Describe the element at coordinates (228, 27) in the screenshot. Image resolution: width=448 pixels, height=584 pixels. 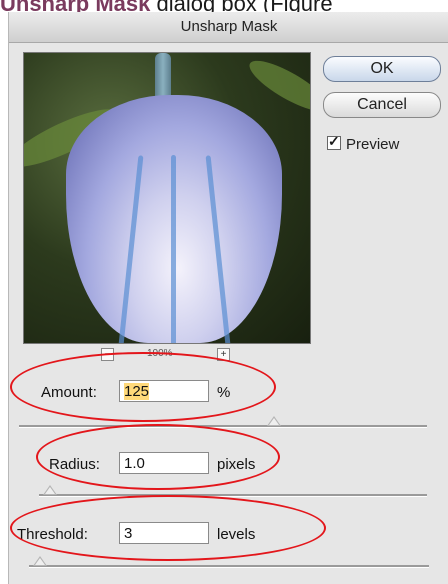
I see `dialog-title: Unsharp Mask` at that location.